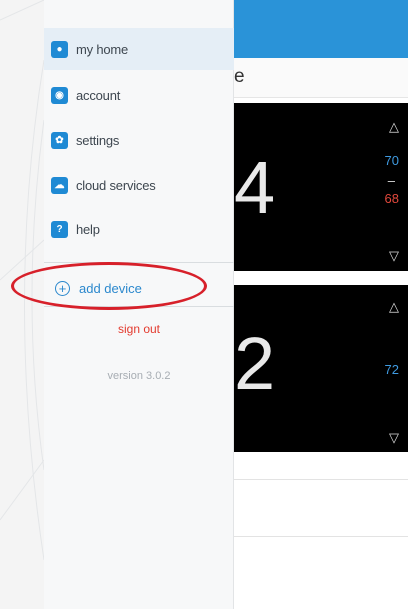 The width and height of the screenshot is (408, 609). What do you see at coordinates (59, 229) in the screenshot?
I see `help-icon: ?` at bounding box center [59, 229].